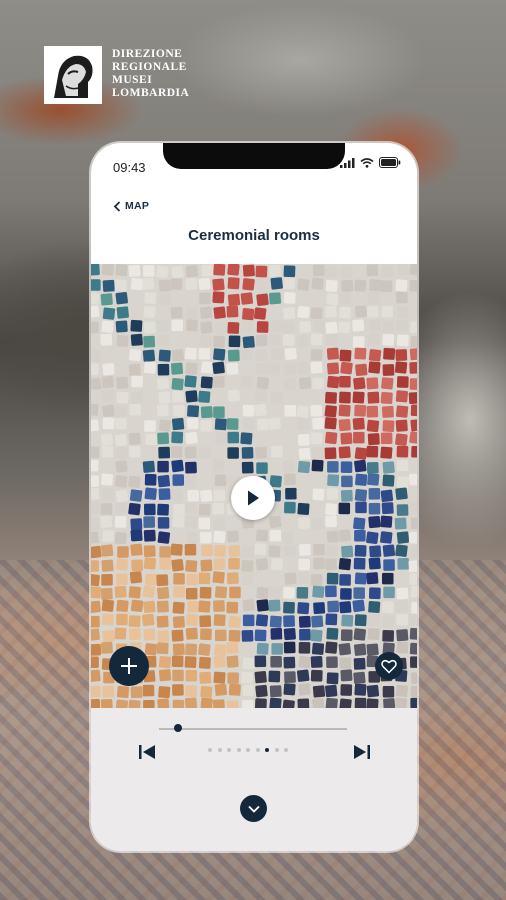  What do you see at coordinates (267, 750) in the screenshot?
I see `pagination-dot-active` at bounding box center [267, 750].